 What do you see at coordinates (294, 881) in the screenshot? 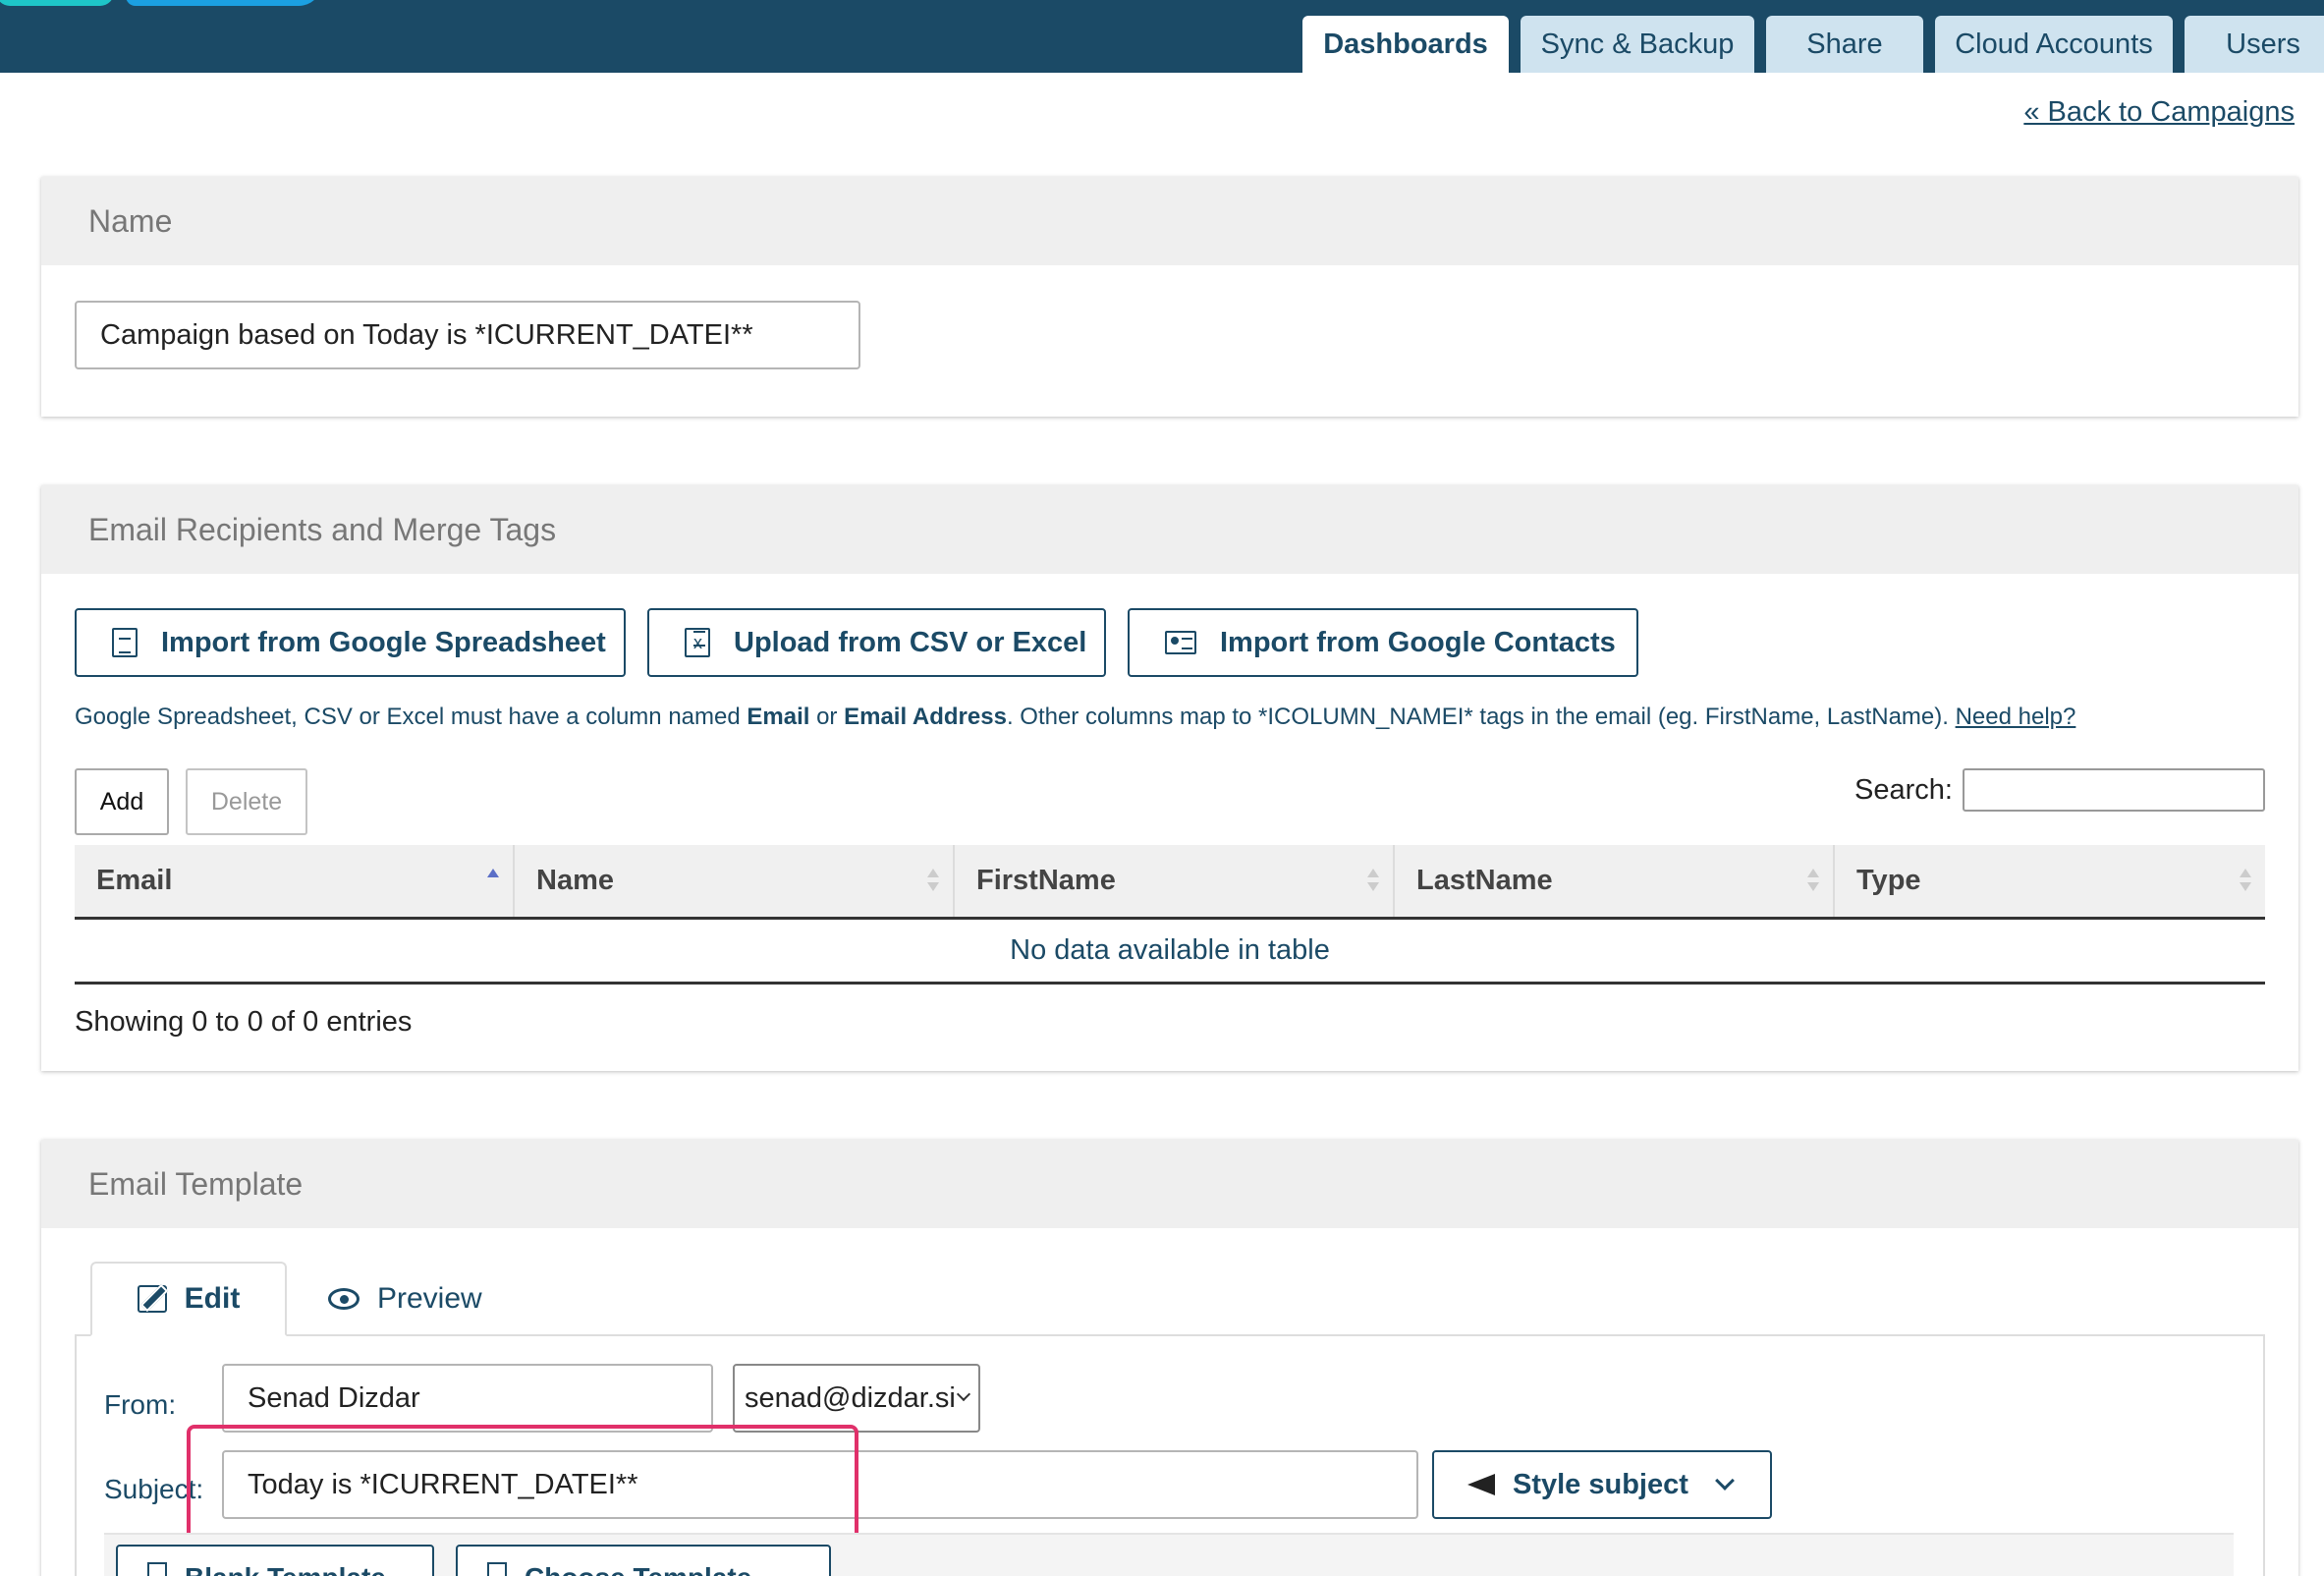
I see `column-header-email: Email` at bounding box center [294, 881].